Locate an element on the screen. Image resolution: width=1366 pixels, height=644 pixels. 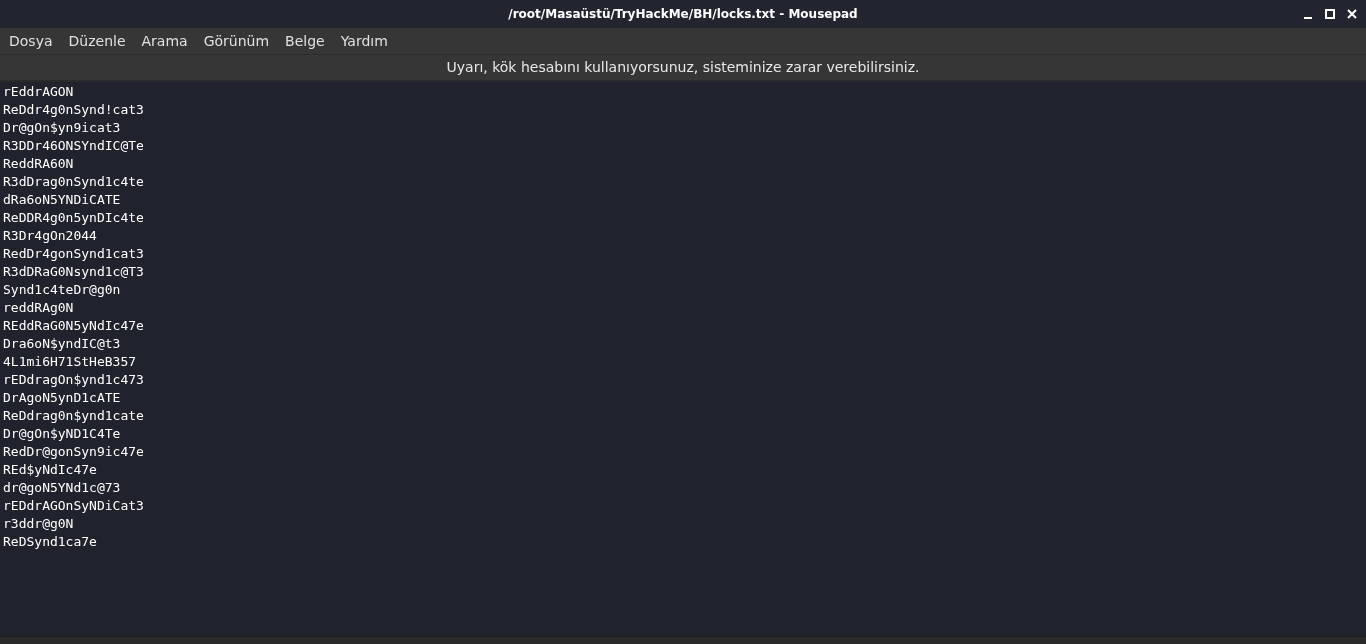
menu-item: Görünüm is located at coordinates (236, 41).